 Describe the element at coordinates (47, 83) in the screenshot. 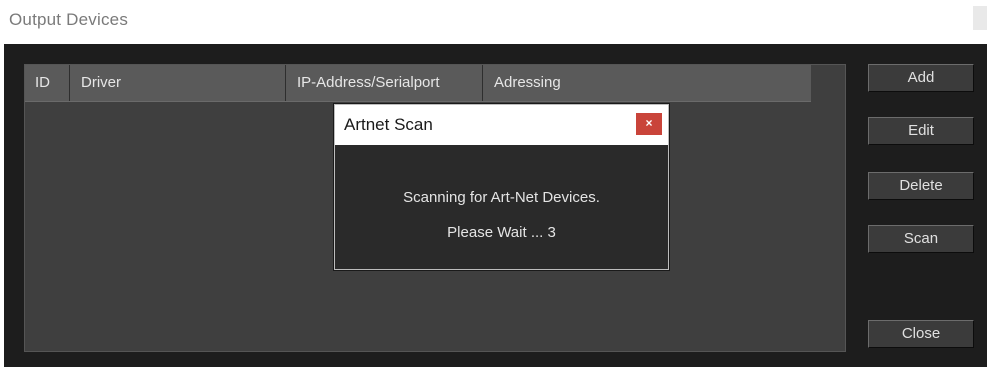

I see `column-header-id: ID` at that location.